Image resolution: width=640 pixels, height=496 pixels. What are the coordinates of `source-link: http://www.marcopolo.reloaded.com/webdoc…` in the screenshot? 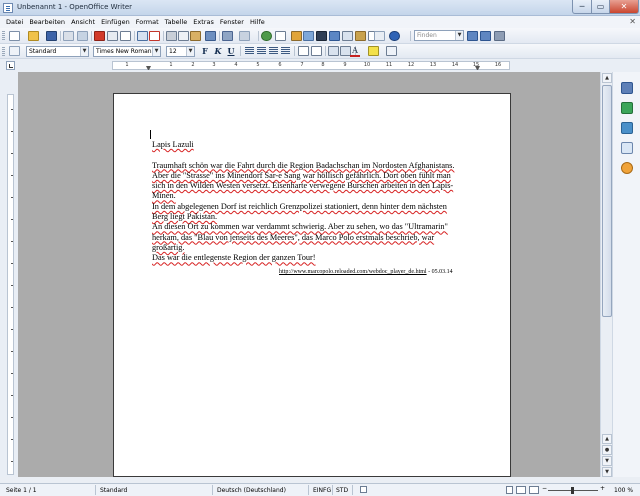 It's located at (366, 272).